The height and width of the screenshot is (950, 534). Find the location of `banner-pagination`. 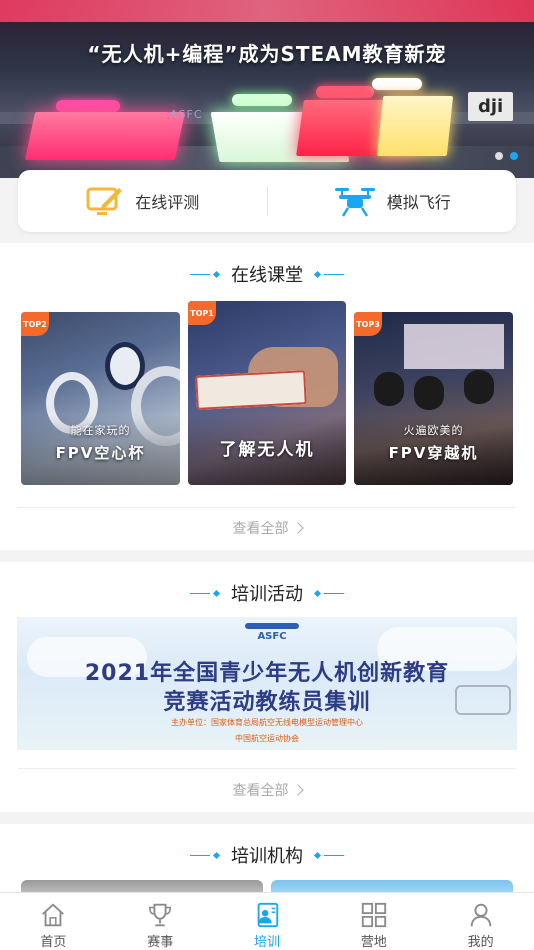

banner-pagination is located at coordinates (506, 156).